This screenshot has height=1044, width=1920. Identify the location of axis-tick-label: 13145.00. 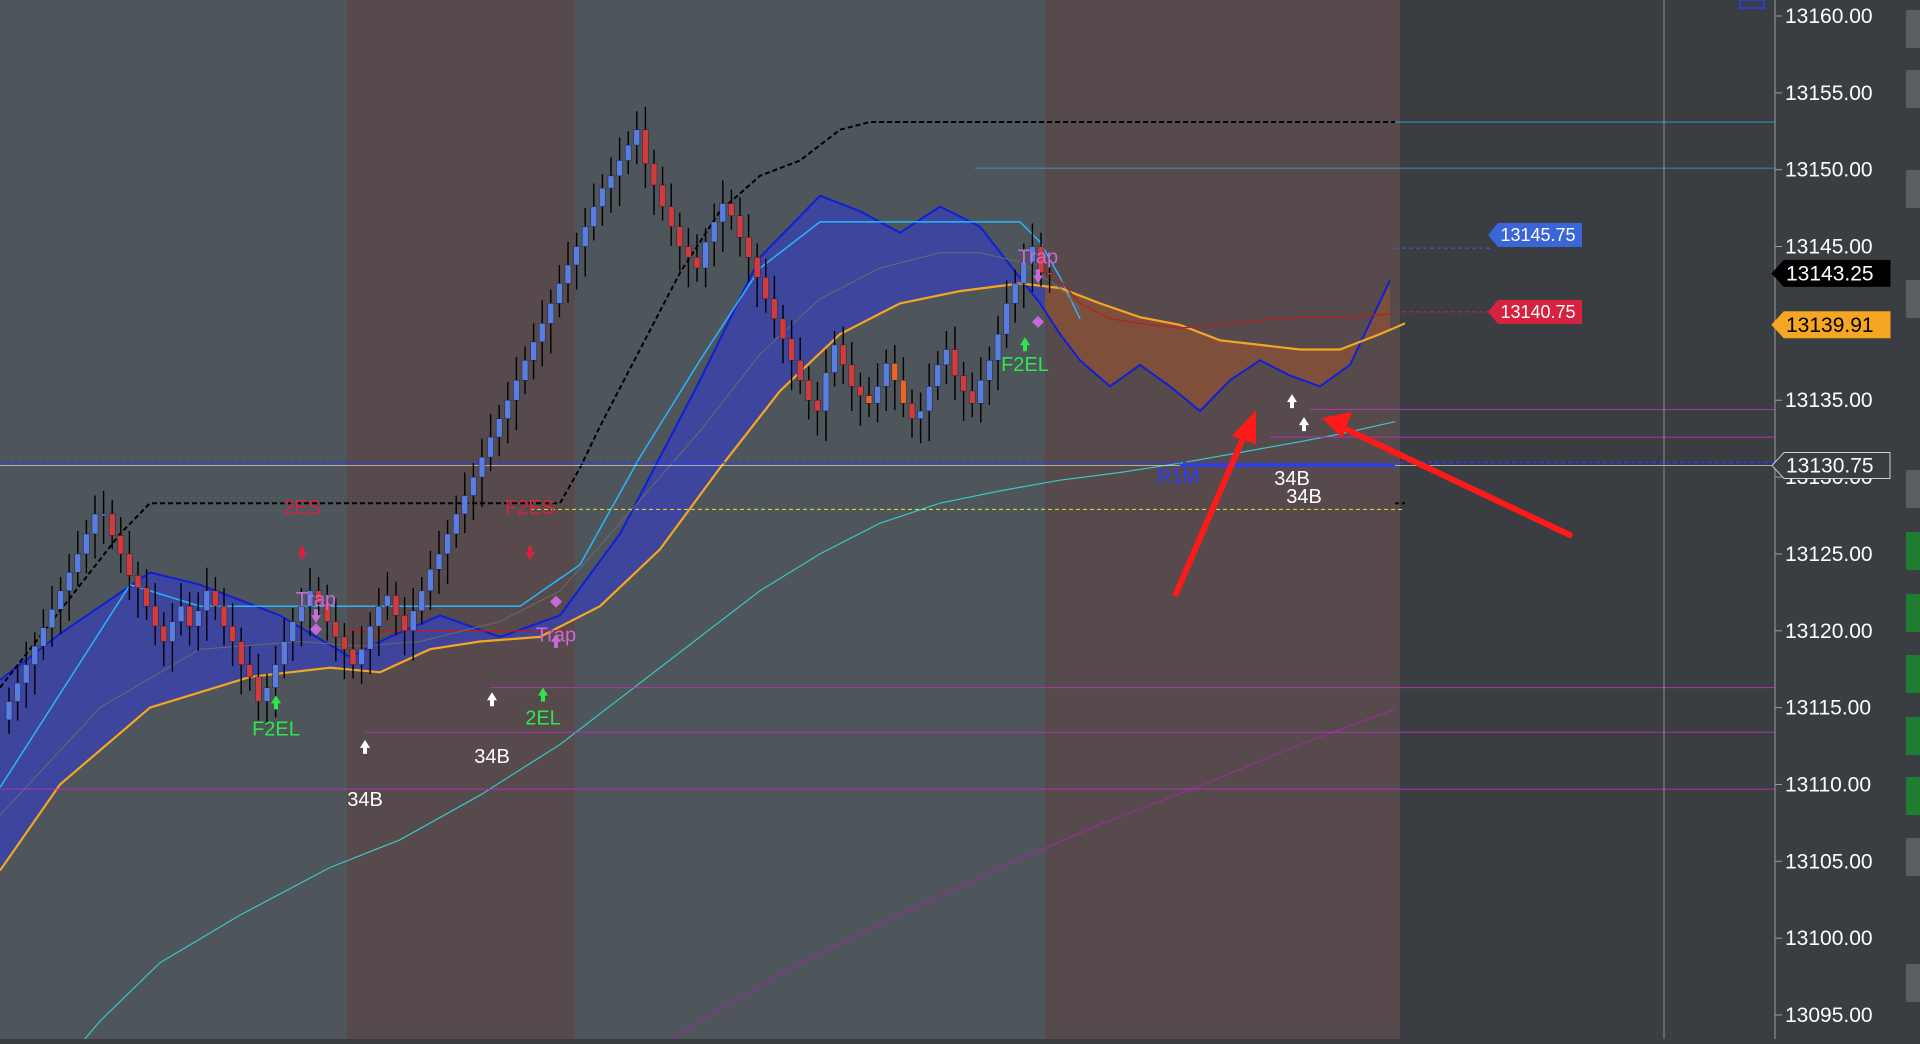
(1829, 247).